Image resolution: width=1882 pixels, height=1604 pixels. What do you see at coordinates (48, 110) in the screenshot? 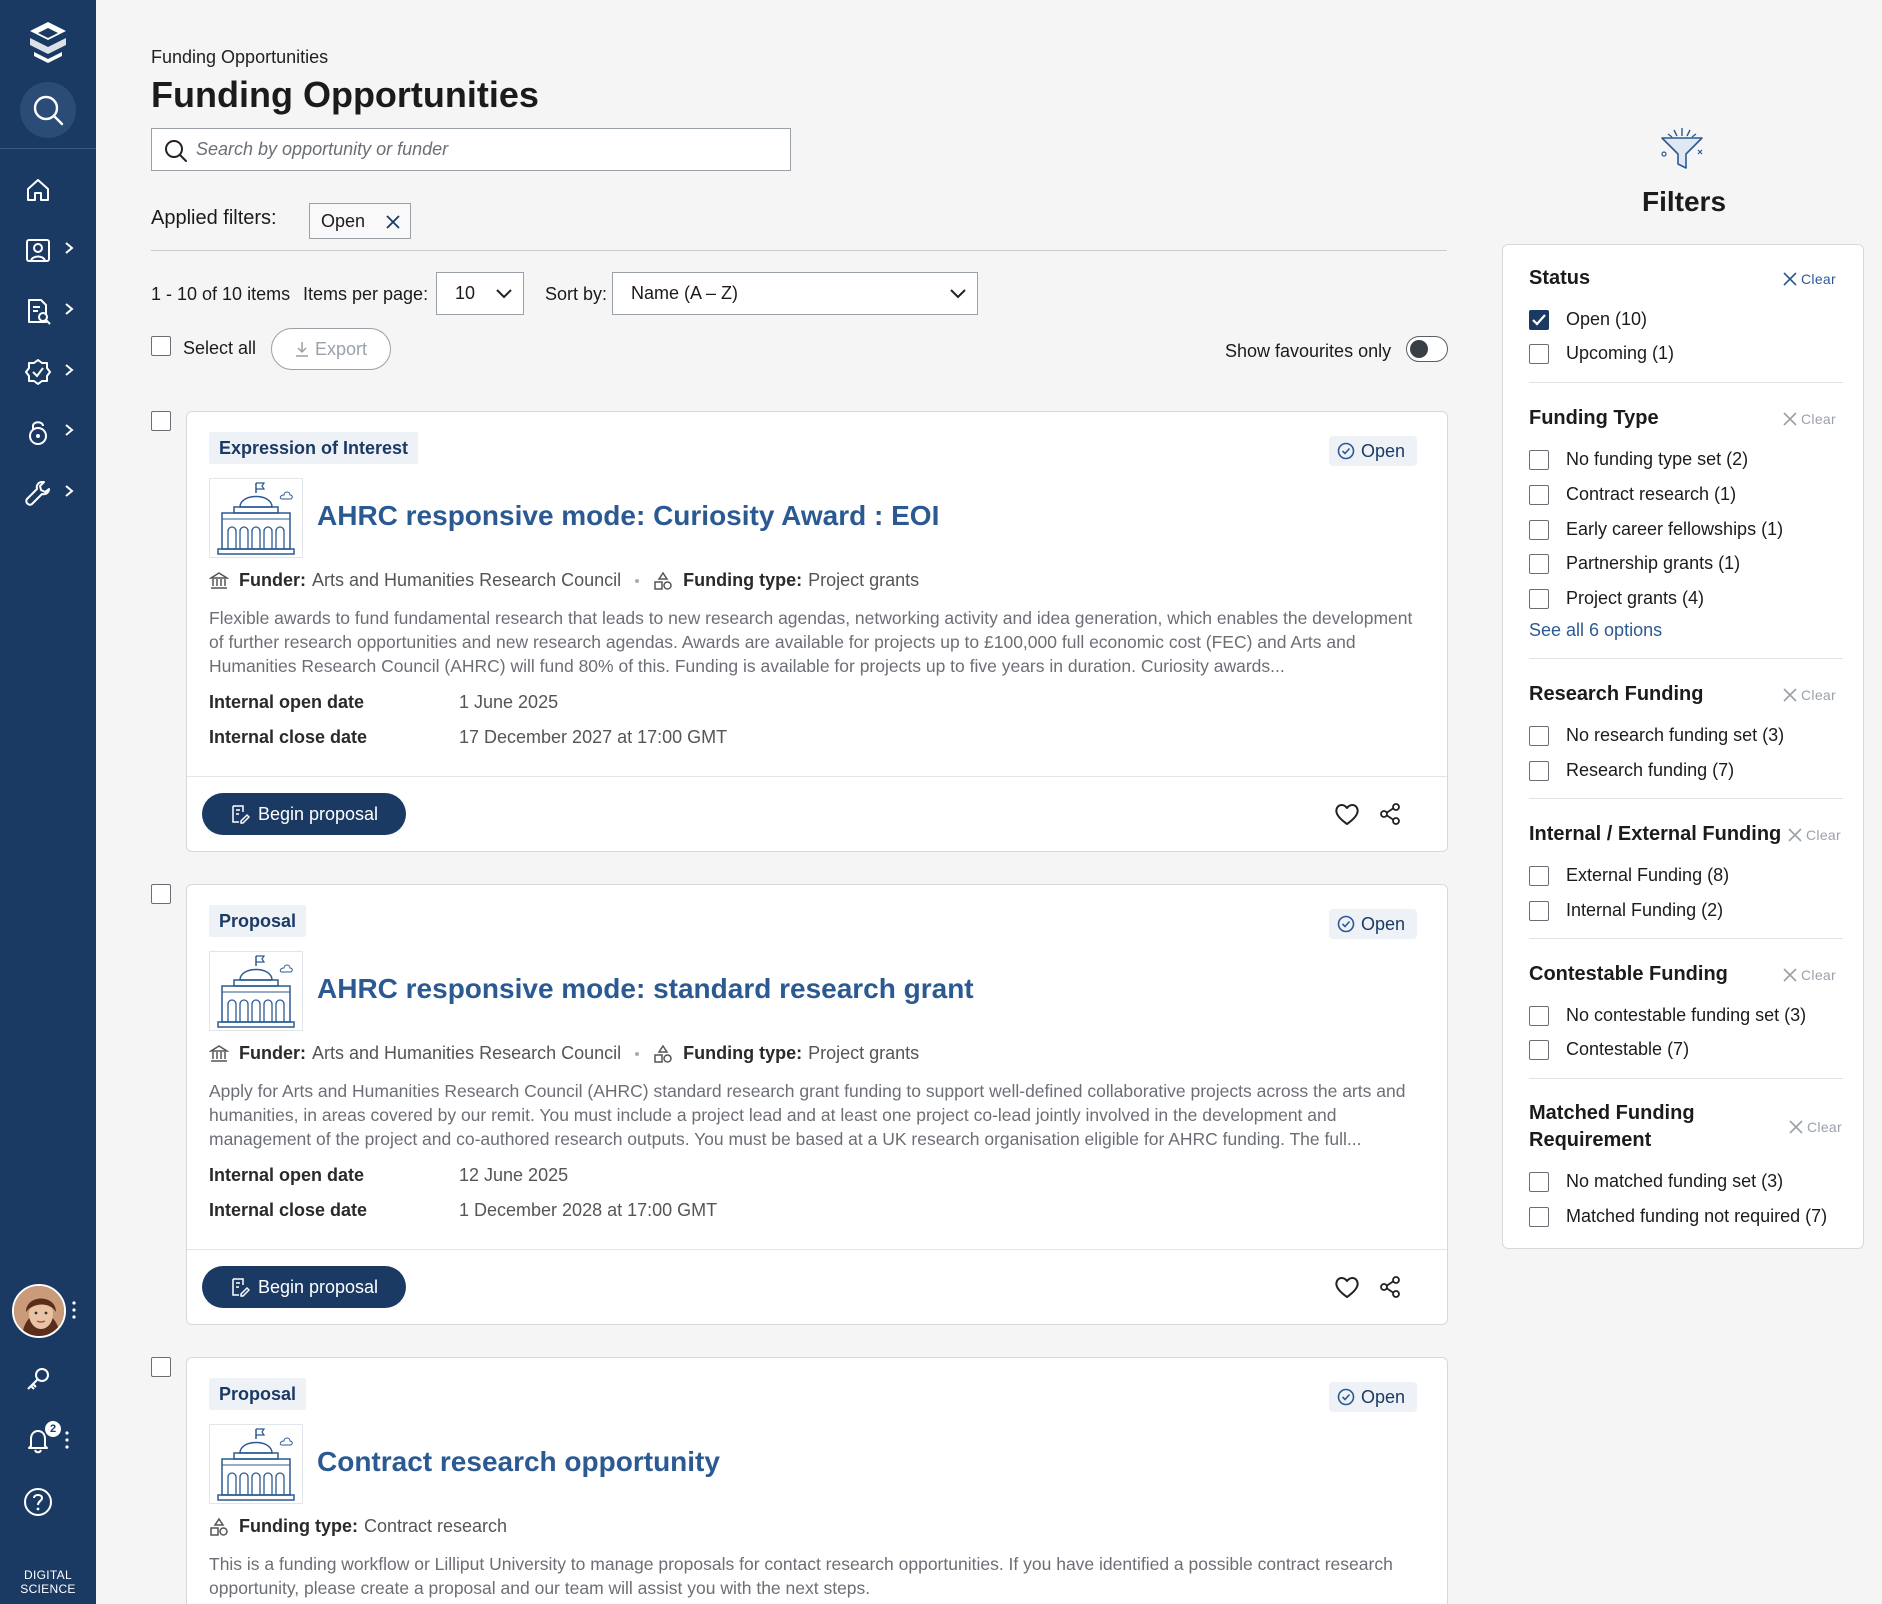
I see `sidebar-search-button` at bounding box center [48, 110].